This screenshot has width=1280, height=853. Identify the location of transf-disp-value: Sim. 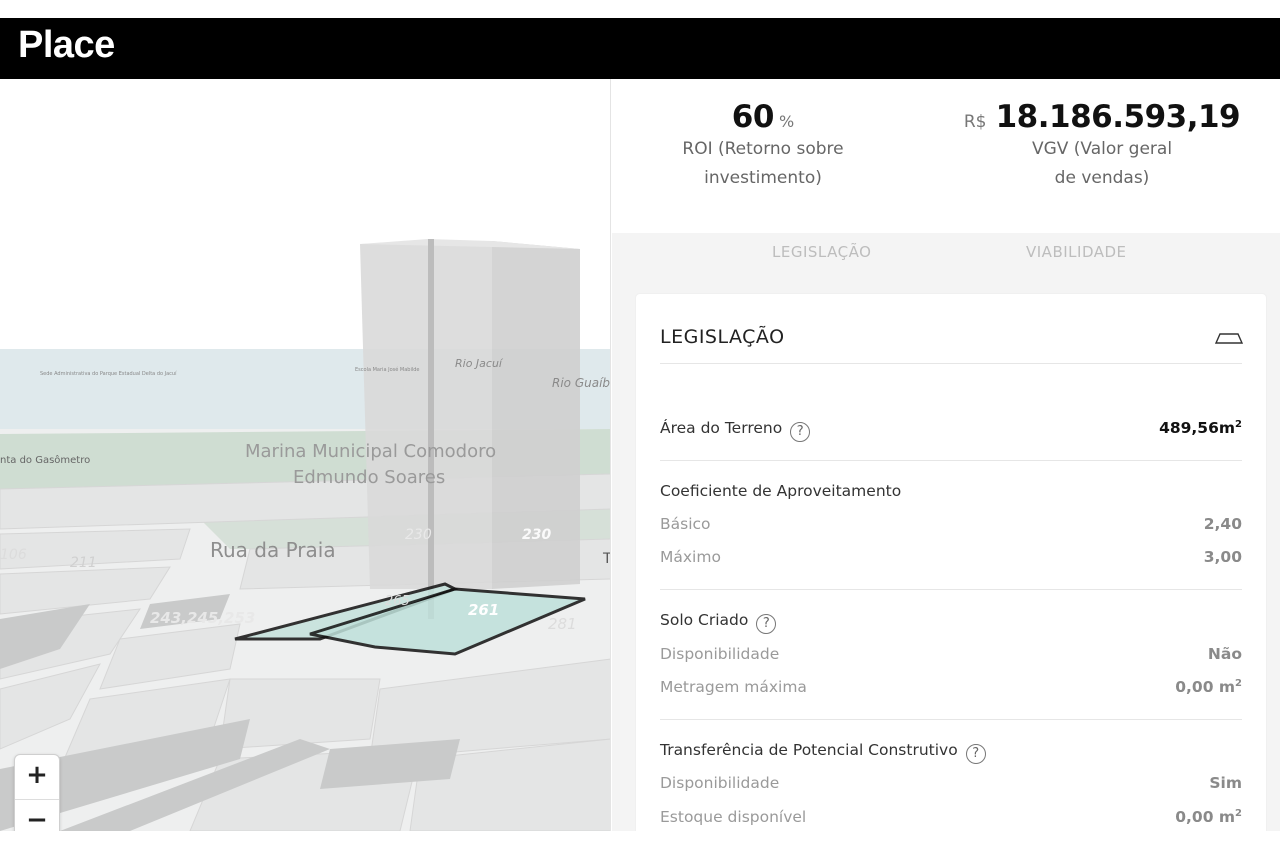
(1225, 783).